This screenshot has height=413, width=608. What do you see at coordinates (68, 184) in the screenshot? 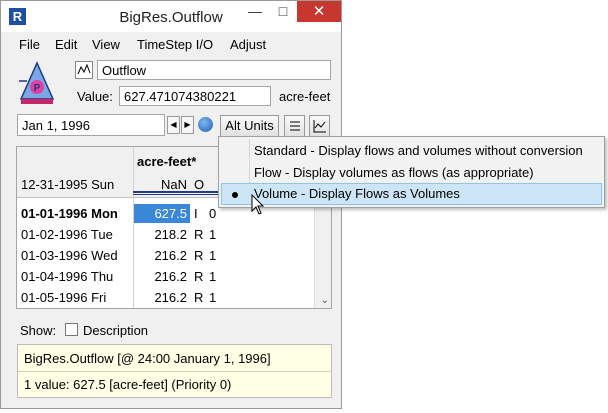
I see `row-date: 12-31-1995 Sun` at bounding box center [68, 184].